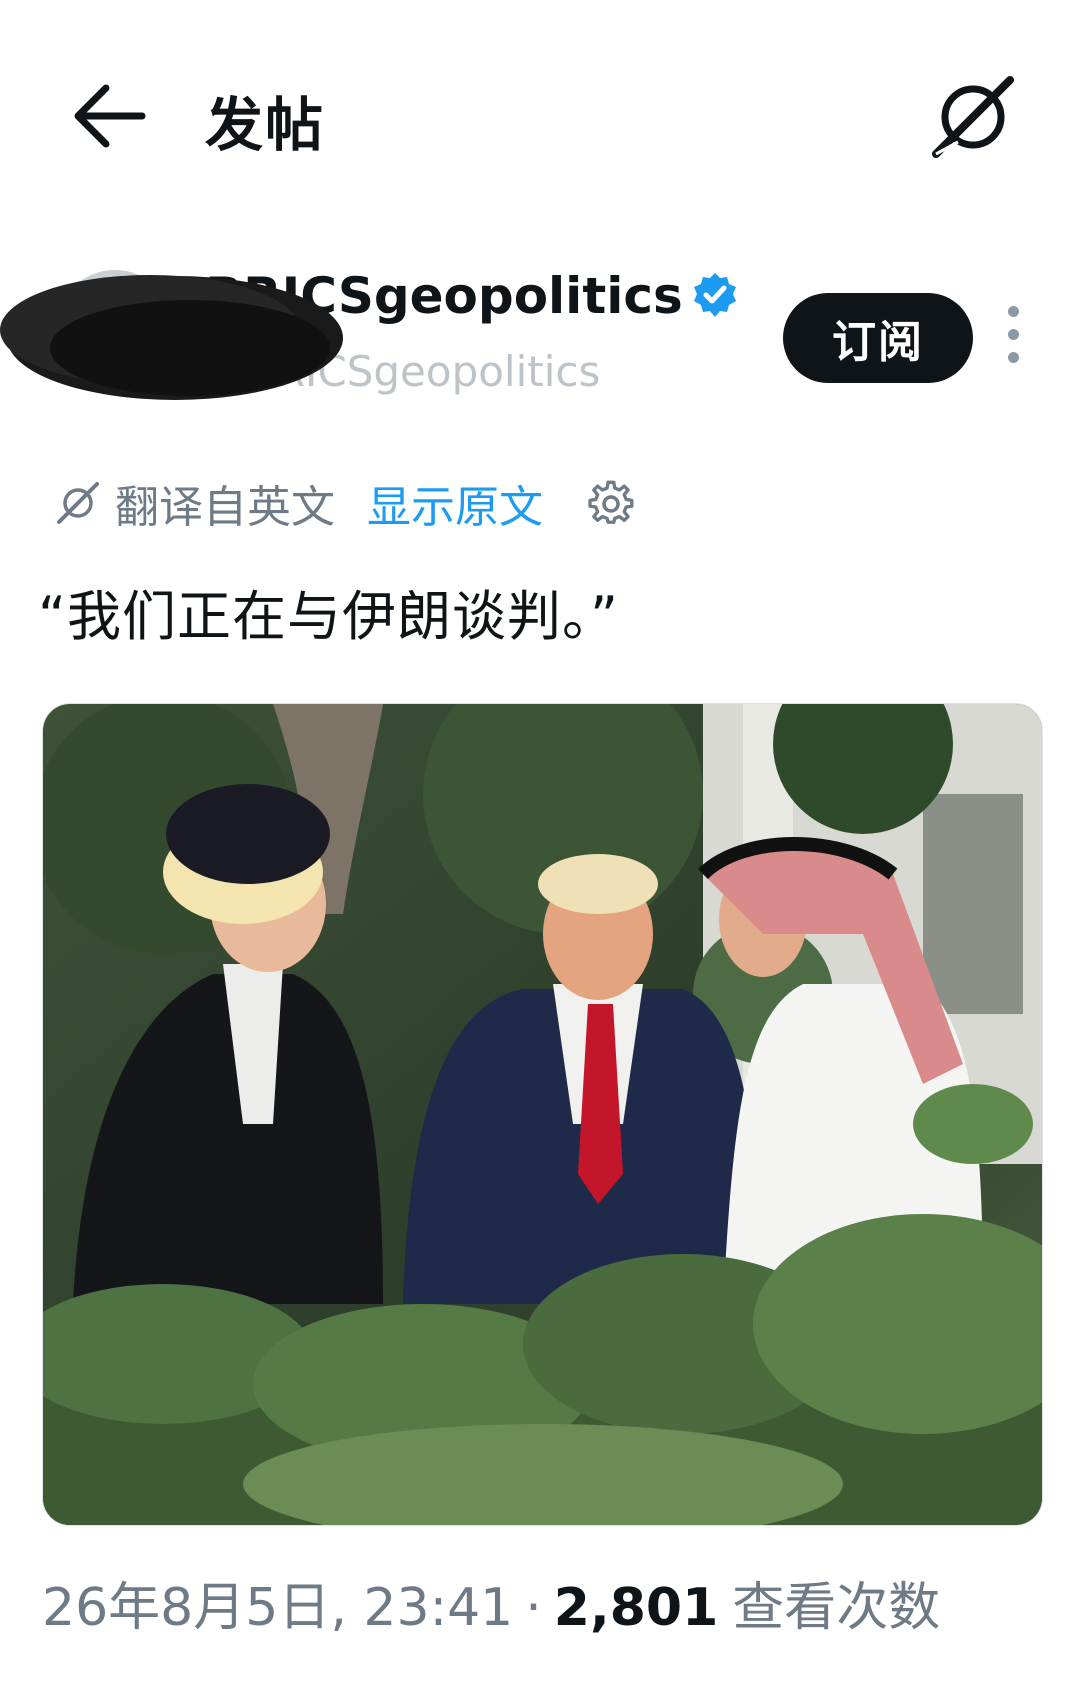 Image resolution: width=1080 pixels, height=1688 pixels. Describe the element at coordinates (1013, 338) in the screenshot. I see `more-options-button` at that location.